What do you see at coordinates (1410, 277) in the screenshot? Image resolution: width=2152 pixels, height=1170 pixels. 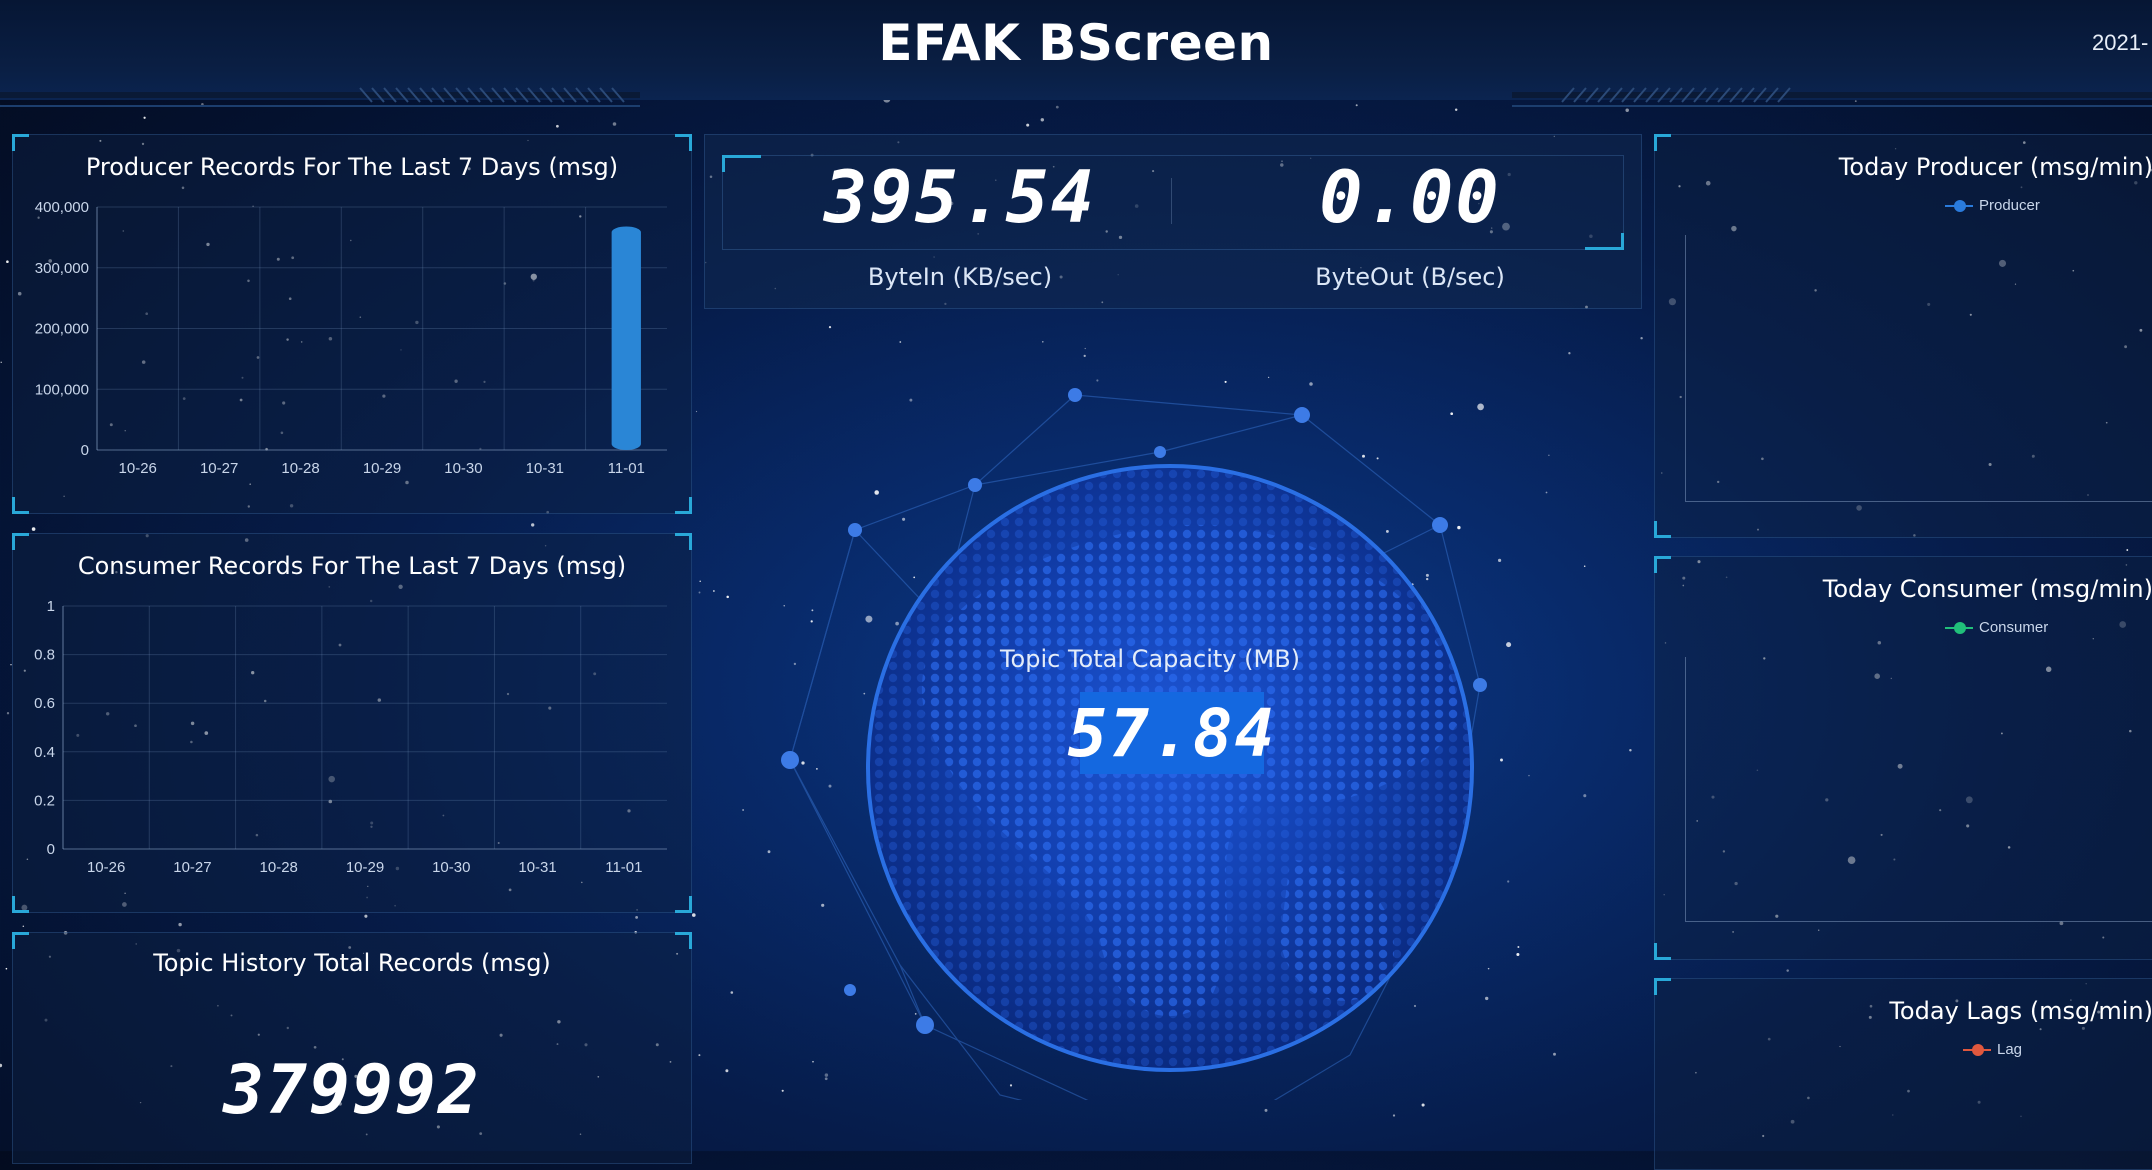 I see `byte-out-label: ByteOut (B/sec)` at bounding box center [1410, 277].